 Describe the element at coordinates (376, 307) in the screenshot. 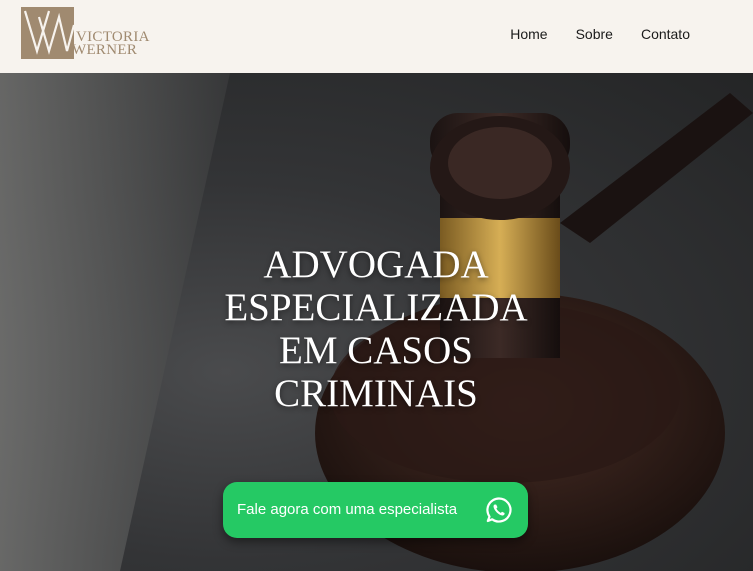

I see `headline-line-2: ESPECIALIZADA` at that location.